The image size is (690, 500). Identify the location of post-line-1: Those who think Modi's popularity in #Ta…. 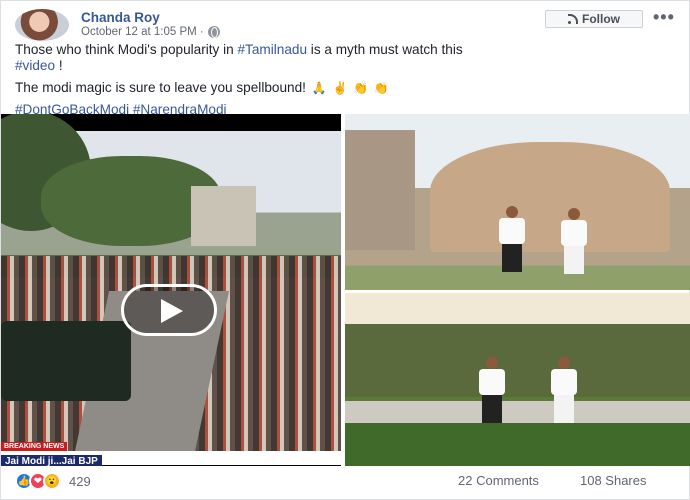
(345, 58).